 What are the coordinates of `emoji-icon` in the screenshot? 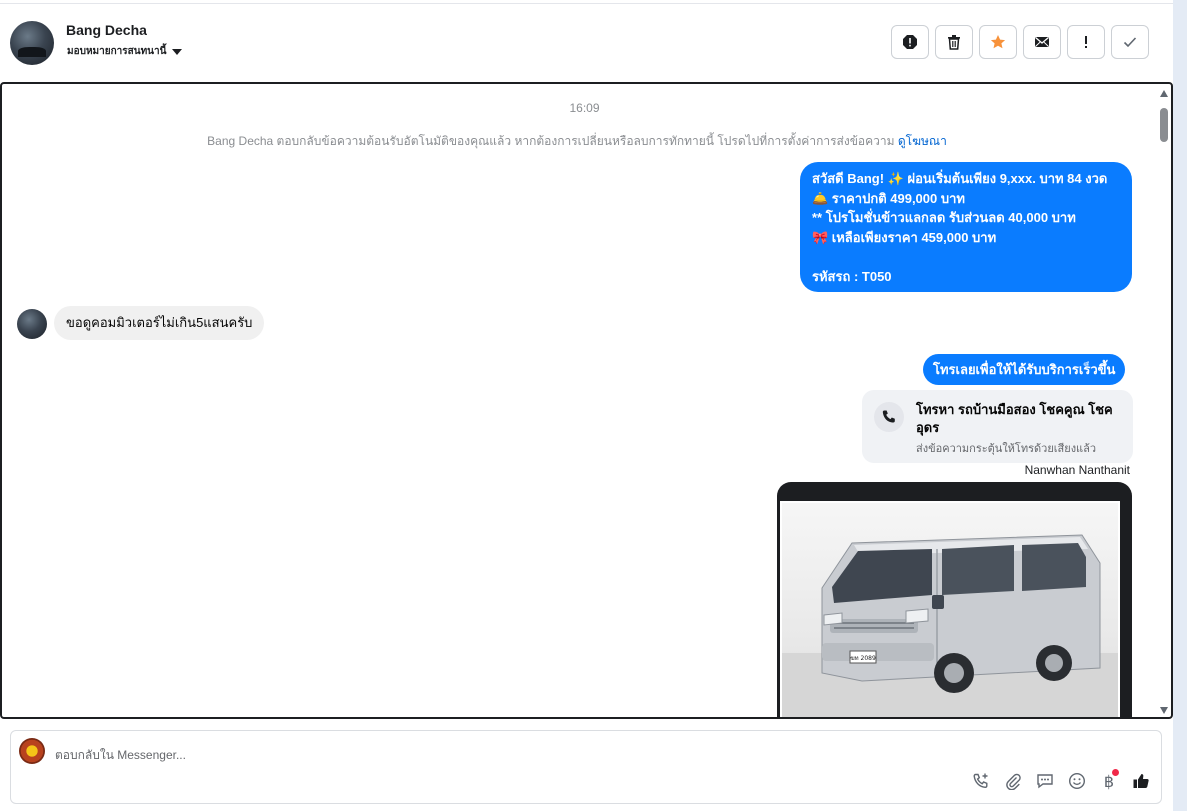 It's located at (1077, 781).